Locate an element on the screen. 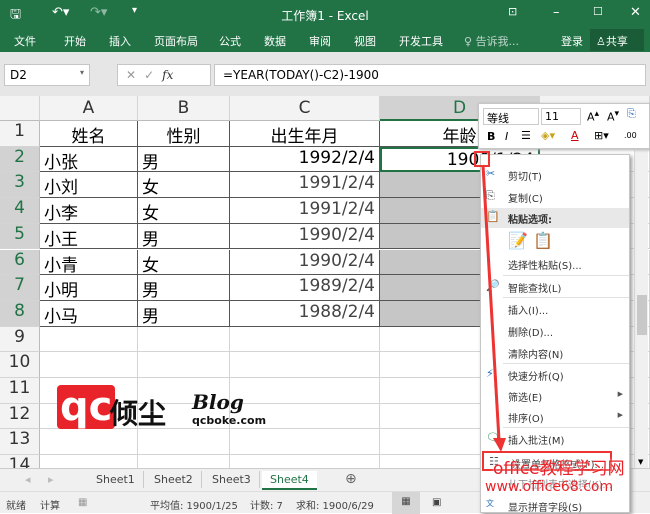 The width and height of the screenshot is (650, 514). menu-item-filter: 筛选(E) ▶ is located at coordinates (555, 396).